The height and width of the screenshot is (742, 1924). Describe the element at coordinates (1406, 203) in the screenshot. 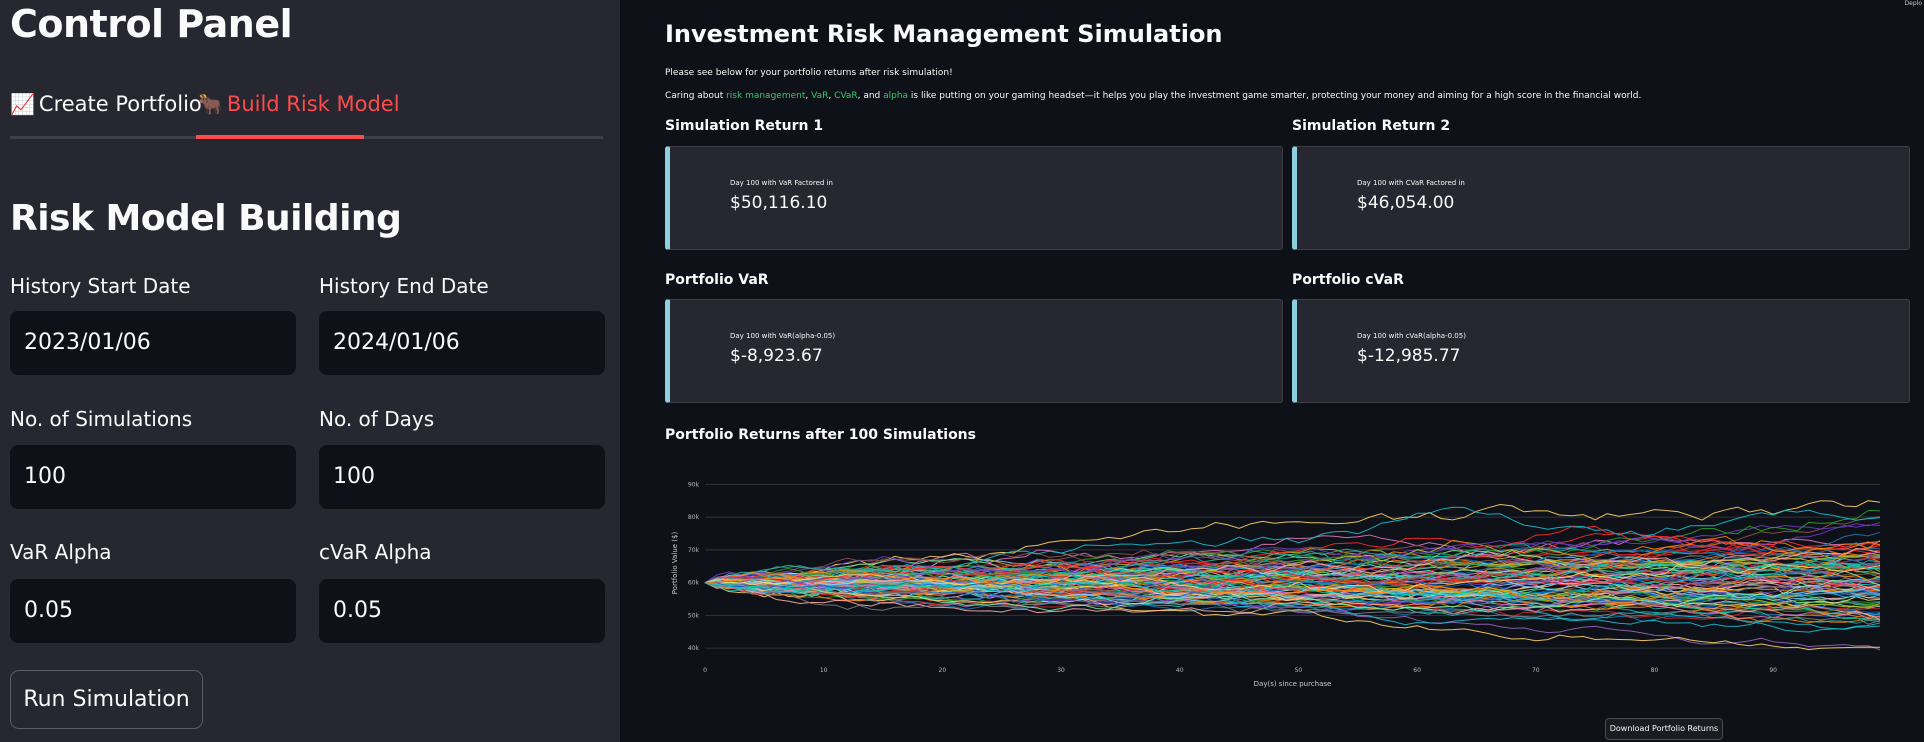

I see `metric-value: $46,054.00` at that location.